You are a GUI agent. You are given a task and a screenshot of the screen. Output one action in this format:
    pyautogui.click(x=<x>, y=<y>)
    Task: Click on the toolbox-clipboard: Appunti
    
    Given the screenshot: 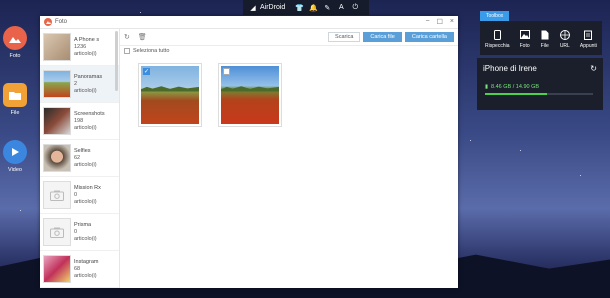 What is the action you would take?
    pyautogui.click(x=588, y=39)
    